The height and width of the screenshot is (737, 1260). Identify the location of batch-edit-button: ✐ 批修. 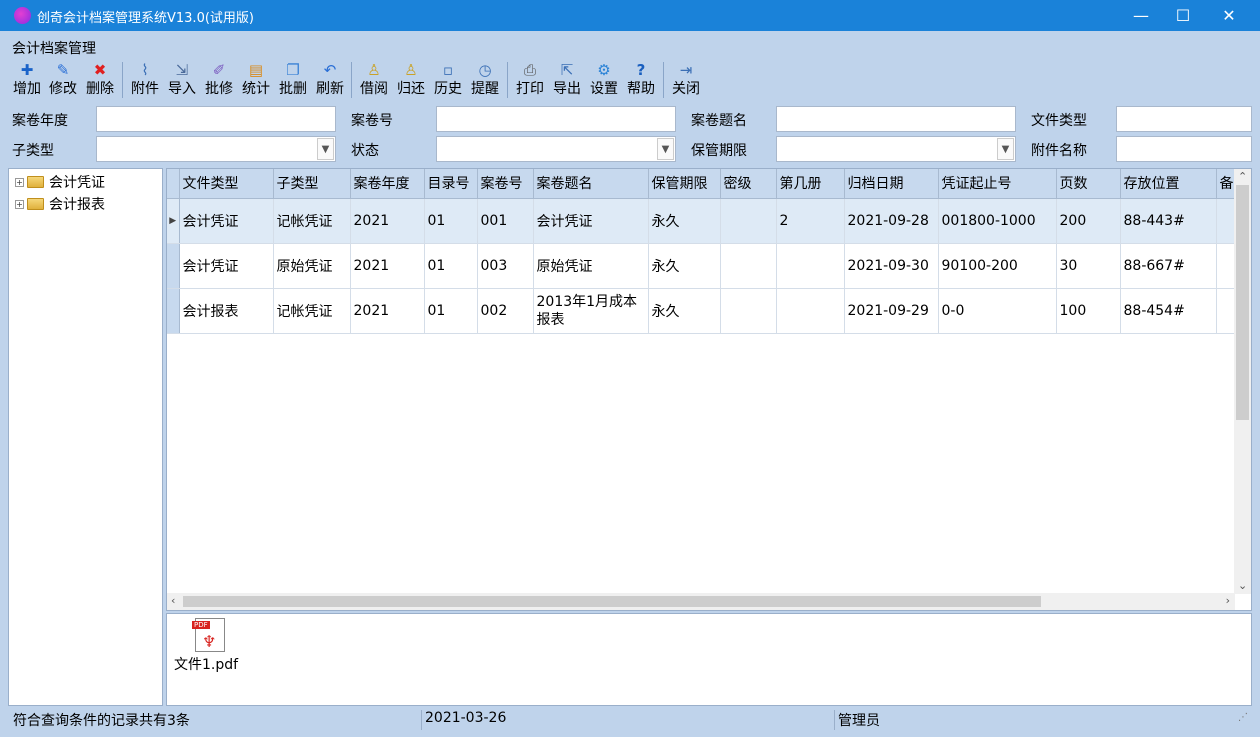
(219, 80).